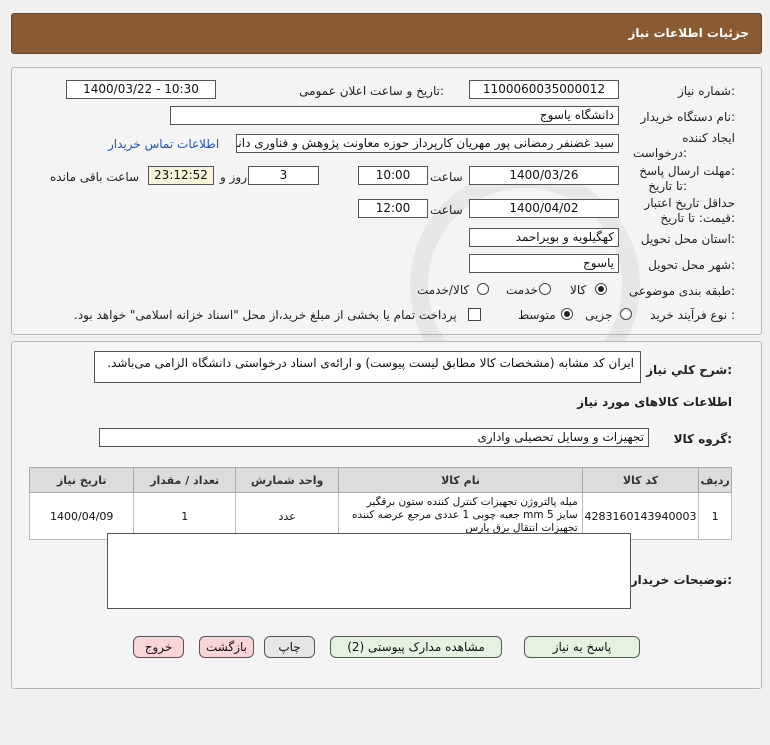  Describe the element at coordinates (688, 33) in the screenshot. I see `page-title: جزئیات اطلاعات نیاز` at that location.